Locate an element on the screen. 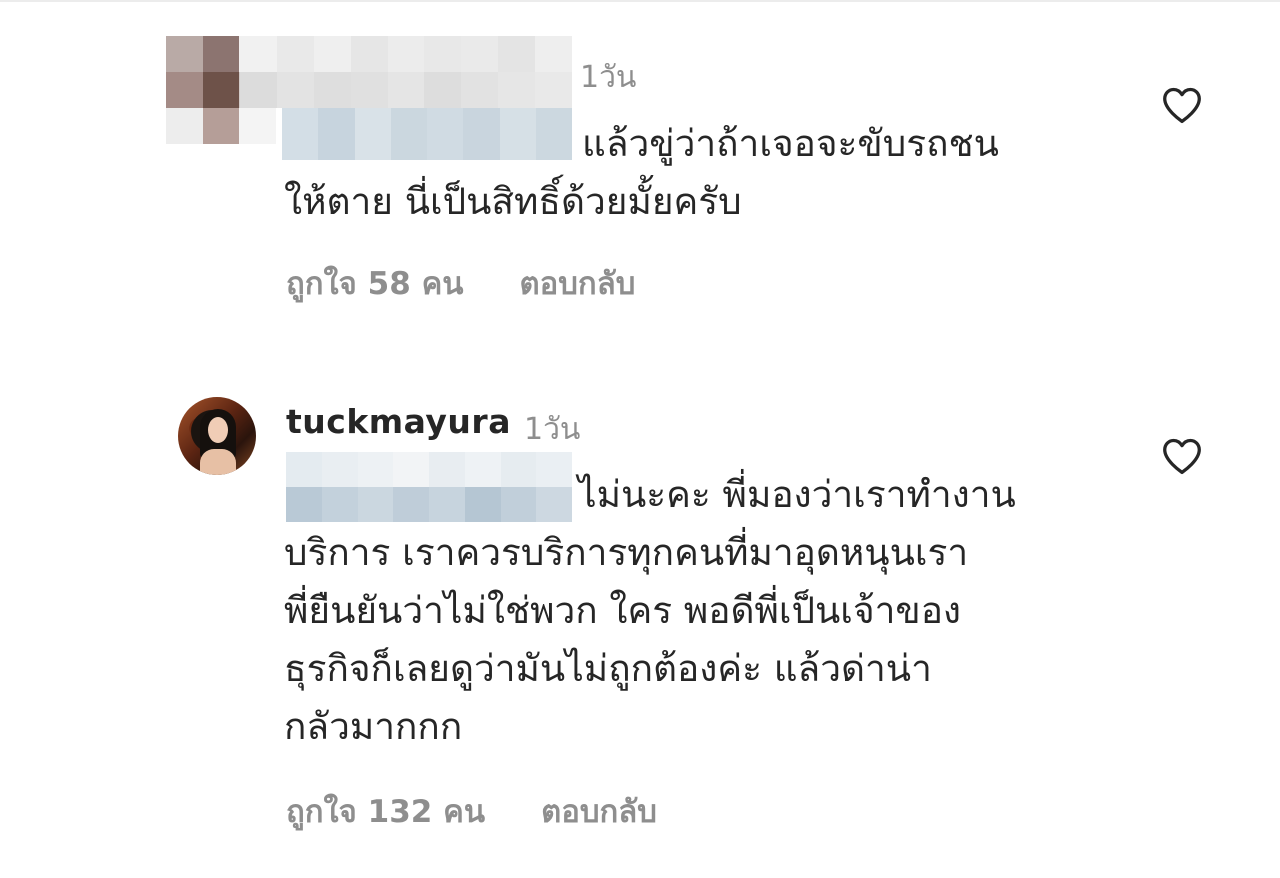 The width and height of the screenshot is (1280, 878). comment-meta: ถูกใจ 58 คน ตอบกลับ is located at coordinates (460, 283).